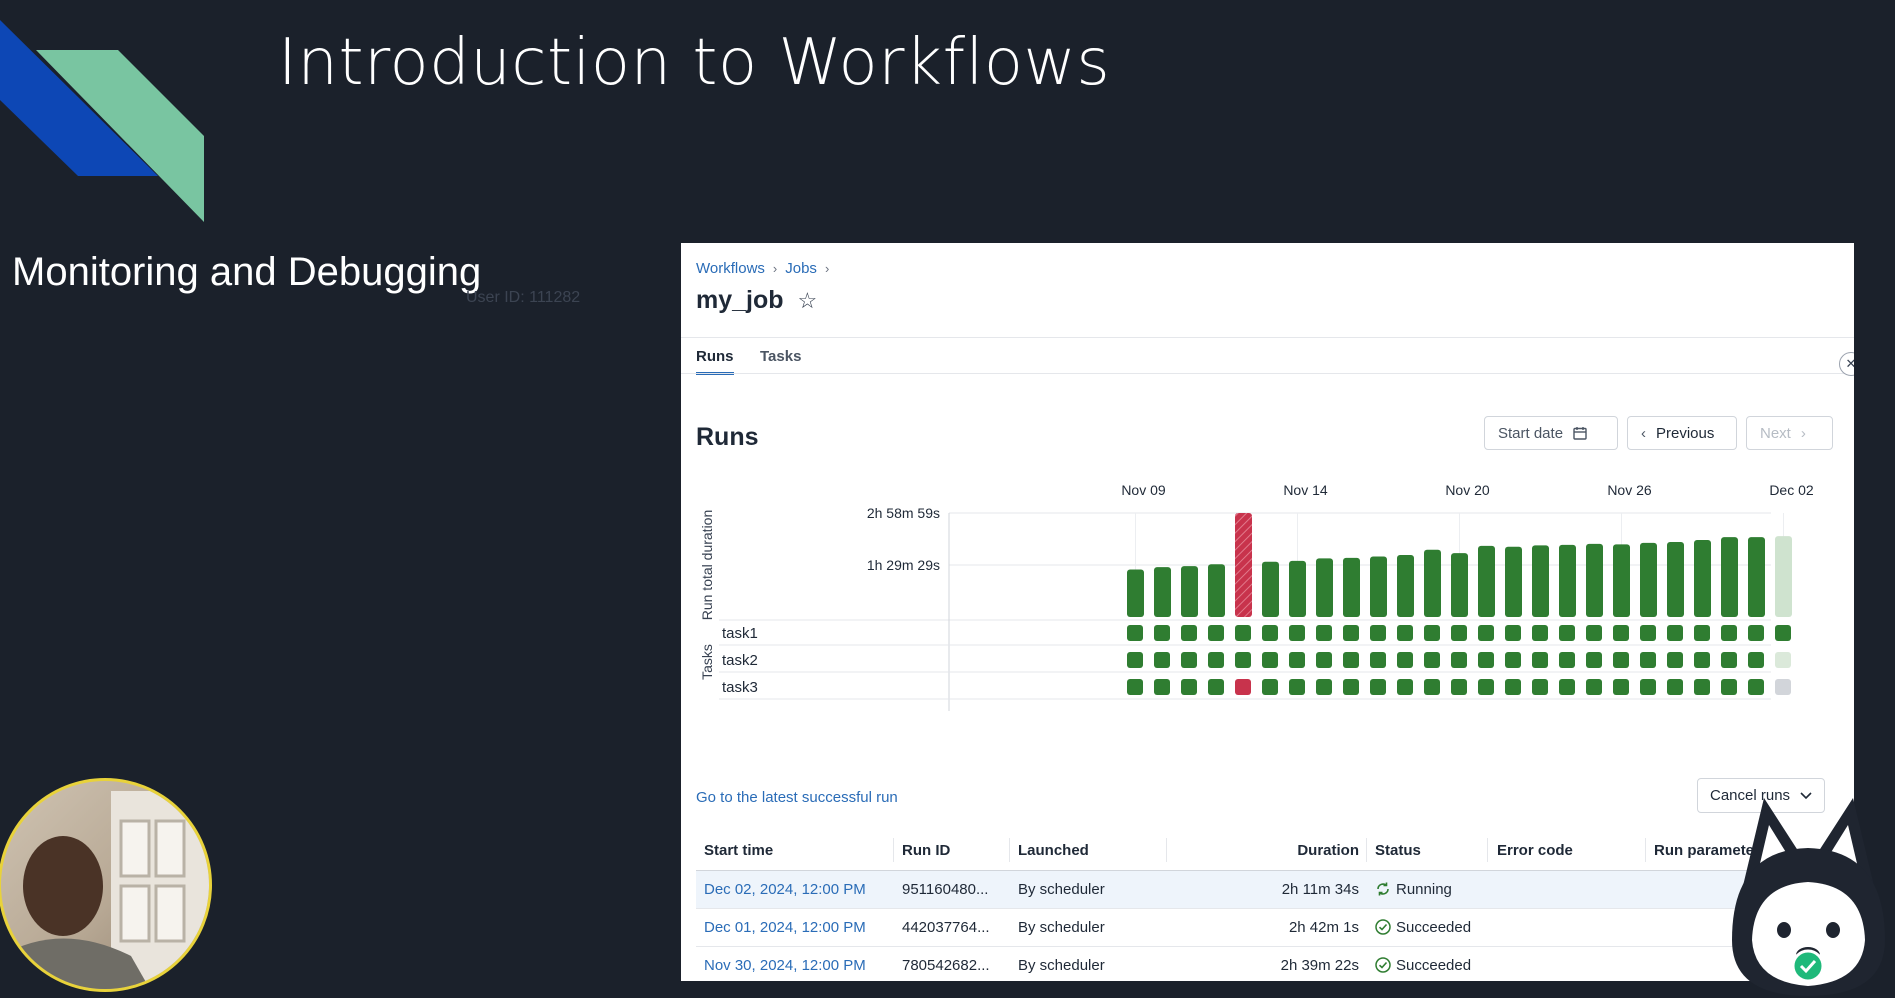 The height and width of the screenshot is (998, 1895). Describe the element at coordinates (1803, 433) in the screenshot. I see `chevron-right-icon: ›` at that location.